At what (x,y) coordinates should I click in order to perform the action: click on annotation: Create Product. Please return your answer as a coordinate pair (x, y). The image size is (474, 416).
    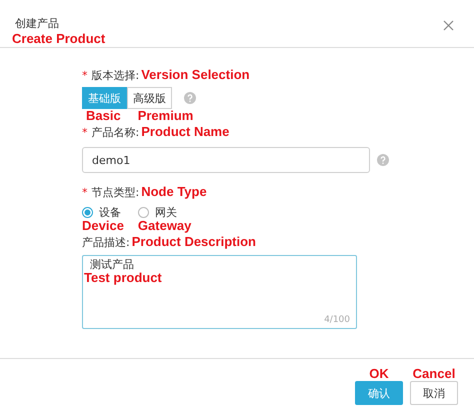
    Looking at the image, I should click on (59, 39).